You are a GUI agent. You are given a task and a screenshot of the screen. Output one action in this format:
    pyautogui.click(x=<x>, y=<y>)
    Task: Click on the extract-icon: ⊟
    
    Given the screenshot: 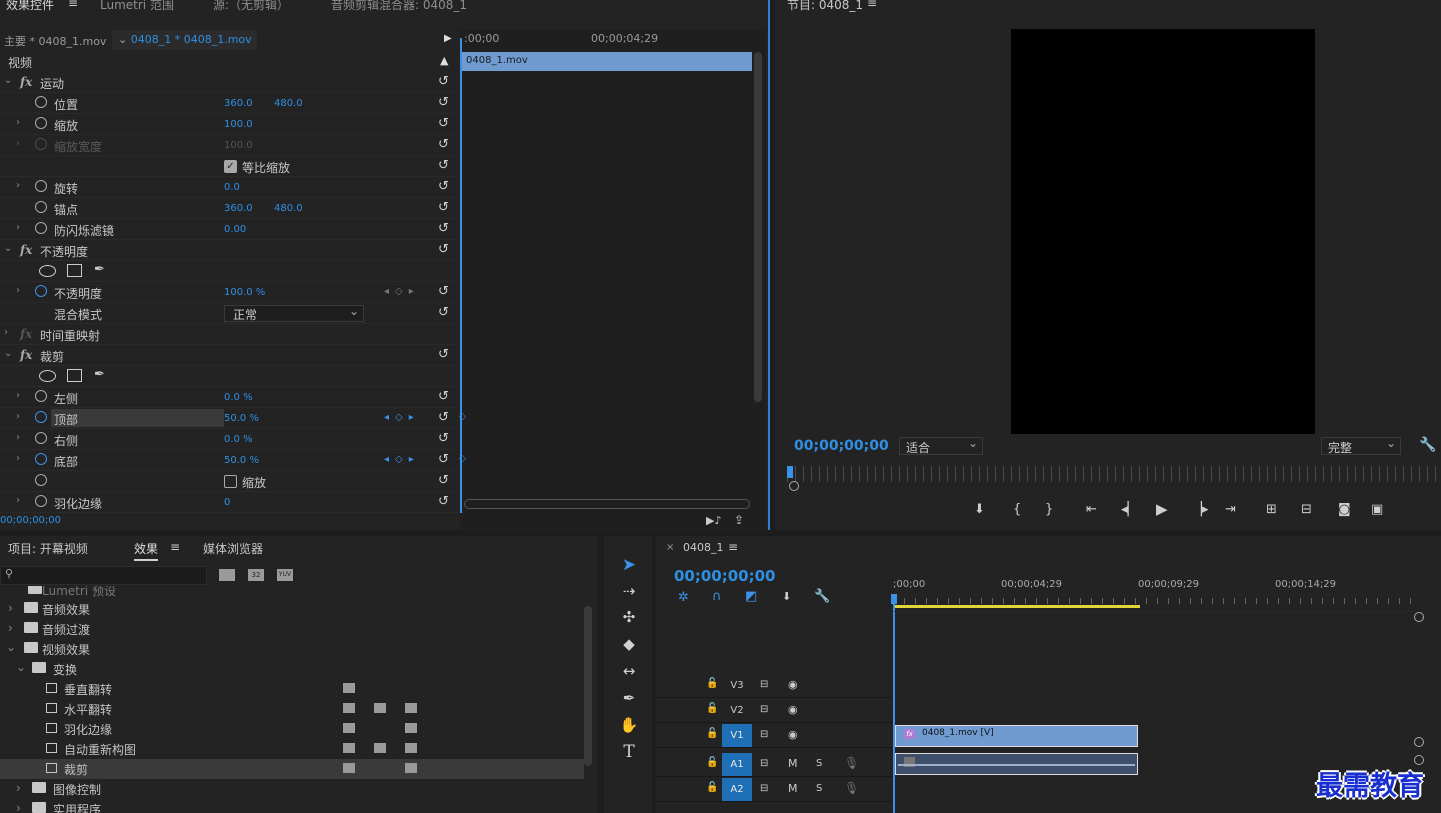 What is the action you would take?
    pyautogui.click(x=1306, y=509)
    